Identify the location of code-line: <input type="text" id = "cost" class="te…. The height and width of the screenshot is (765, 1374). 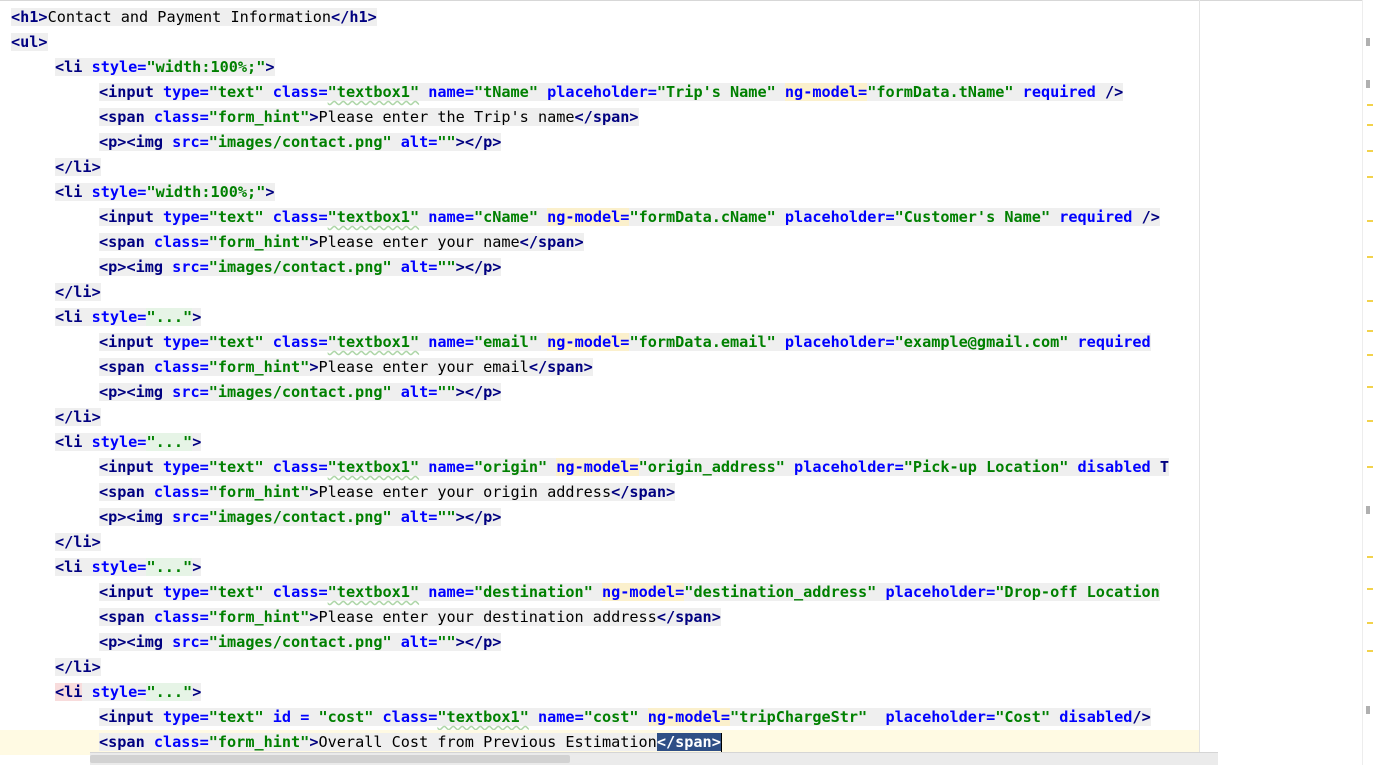
(625, 717).